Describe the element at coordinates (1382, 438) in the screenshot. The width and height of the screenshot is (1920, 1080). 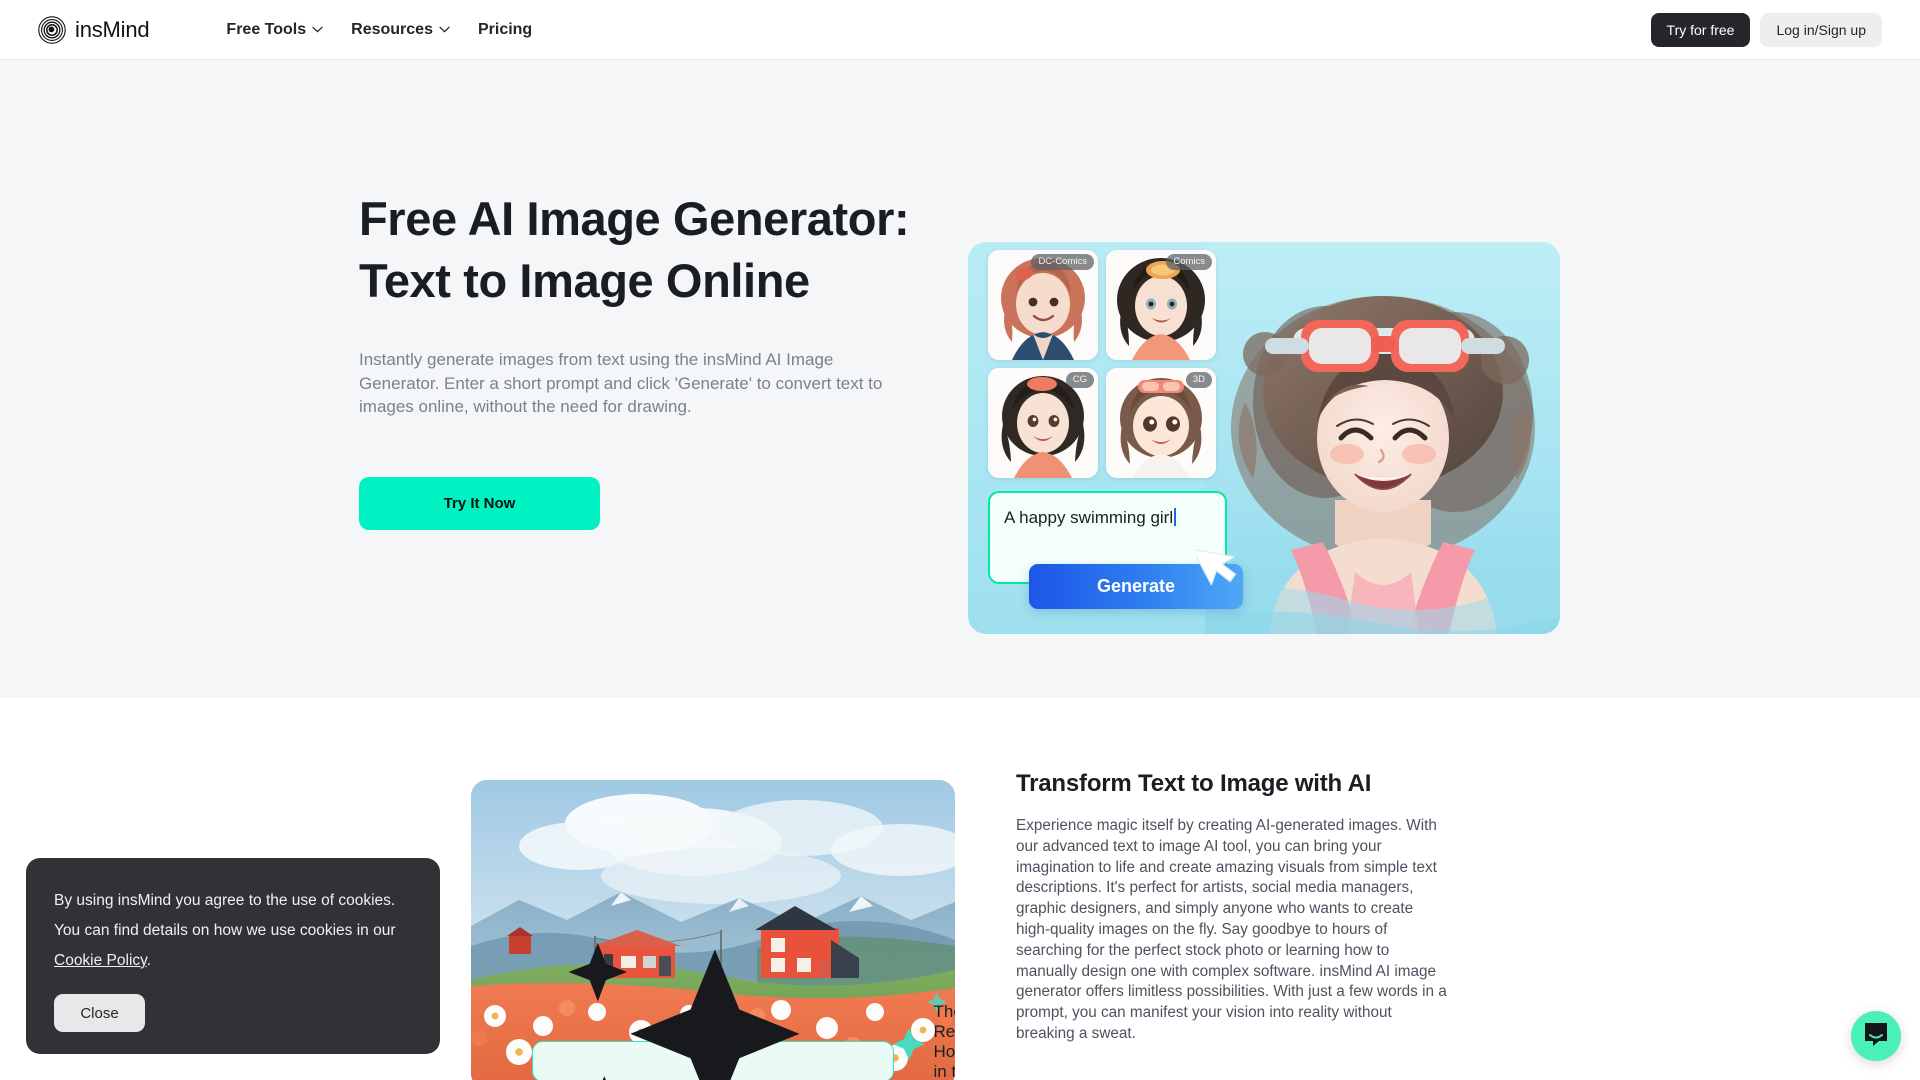
I see `swimming-girl-illustration` at that location.